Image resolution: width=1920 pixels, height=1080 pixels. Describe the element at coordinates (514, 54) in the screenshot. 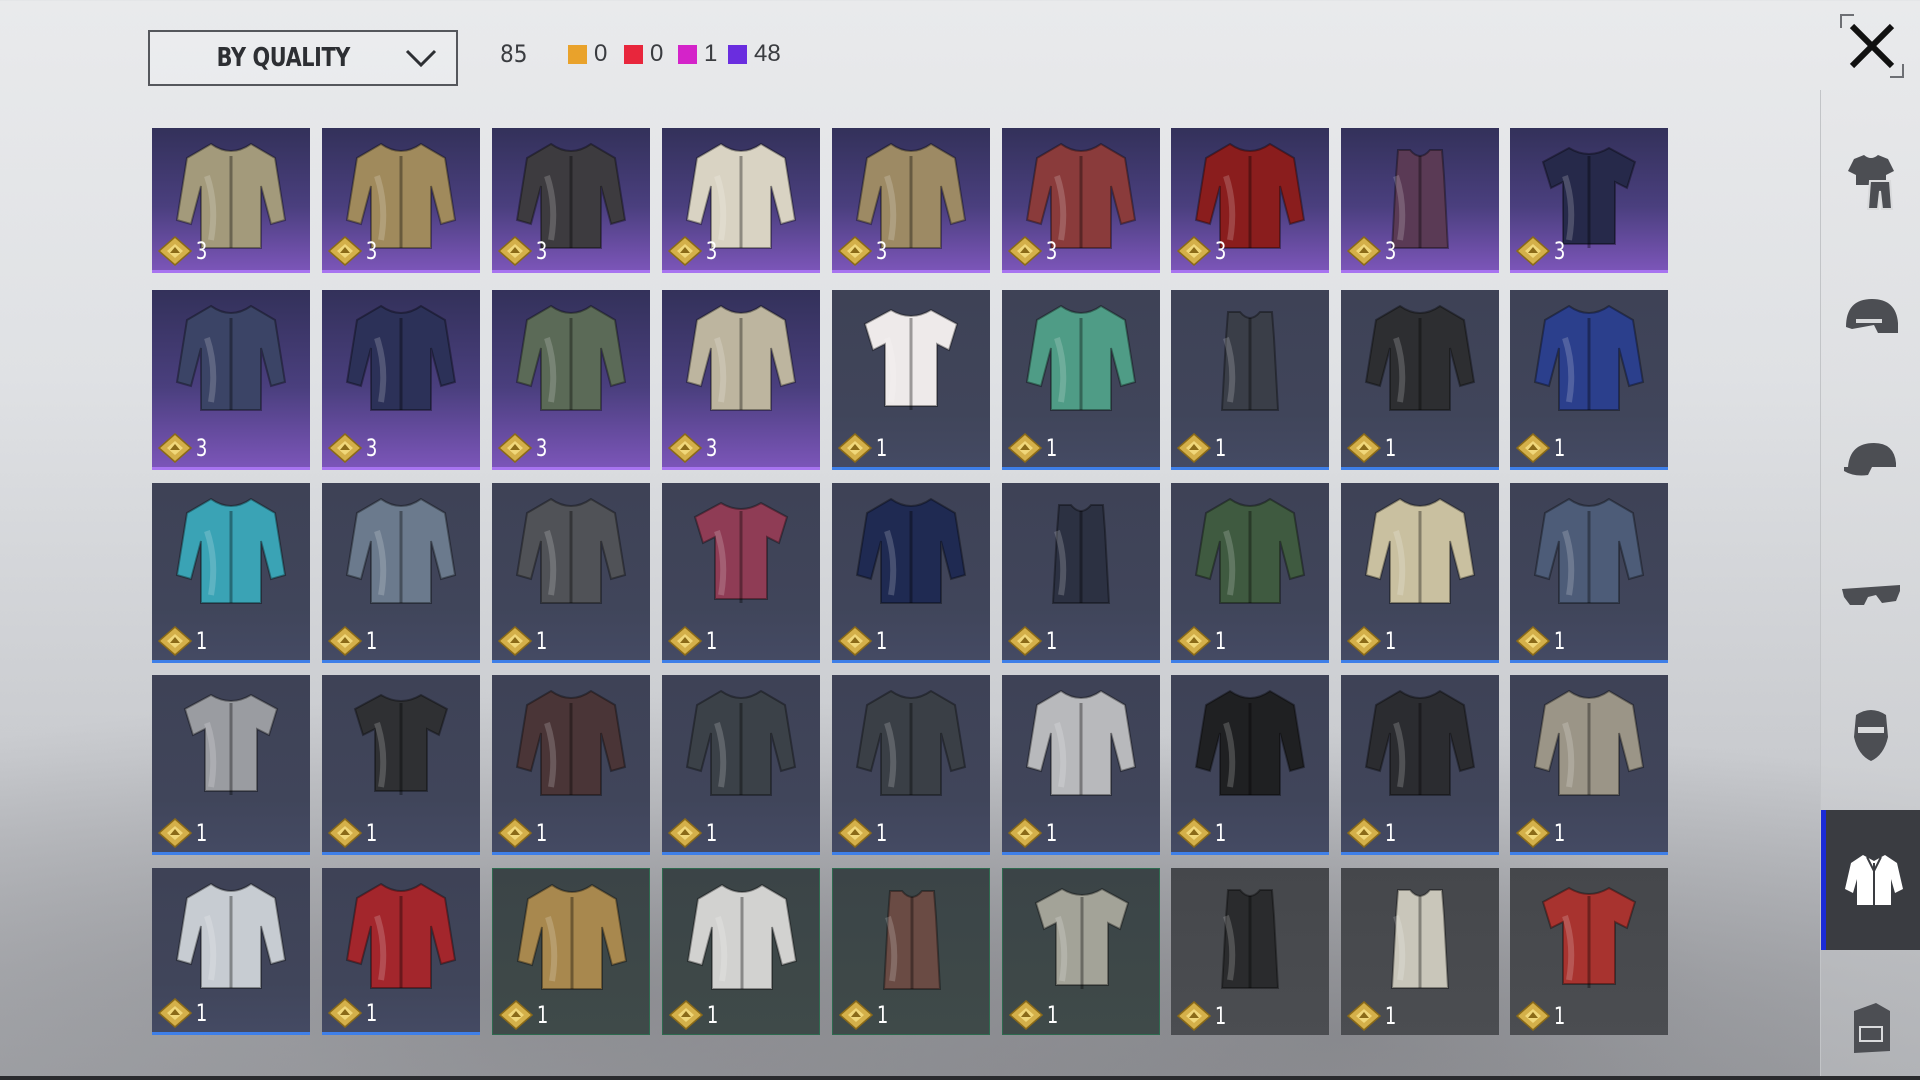

I see `total-count: 85` at that location.